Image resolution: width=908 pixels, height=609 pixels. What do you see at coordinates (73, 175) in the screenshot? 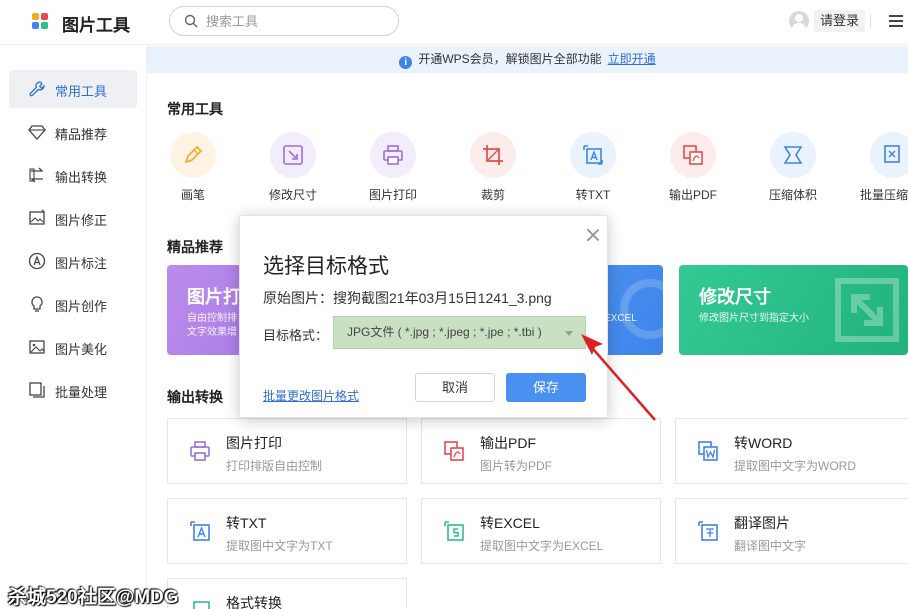
I see `sidebar-item-output-convert: 输出转换` at bounding box center [73, 175].